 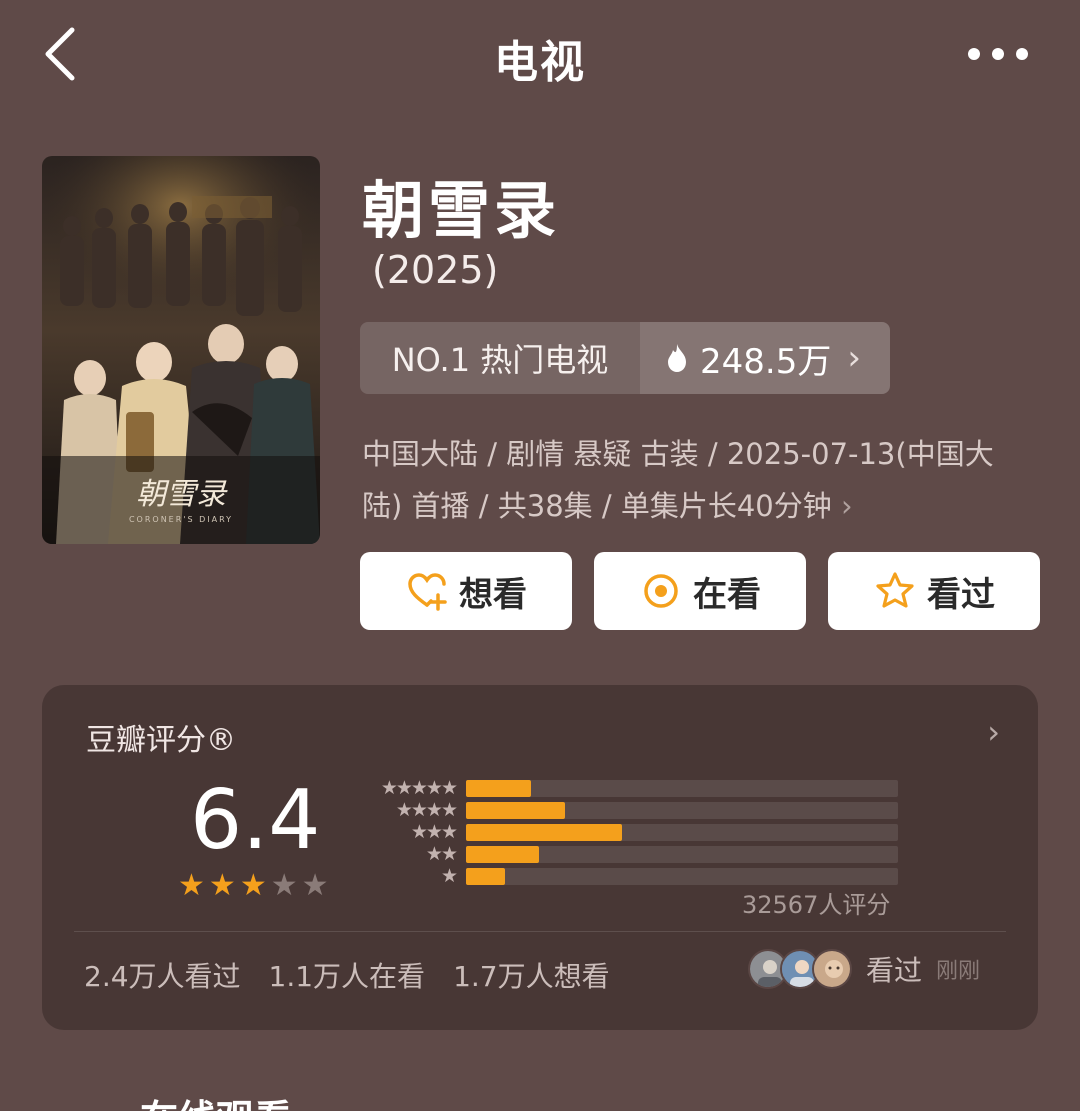 What do you see at coordinates (449, 876) in the screenshot?
I see `bar-star-label: ★` at bounding box center [449, 876].